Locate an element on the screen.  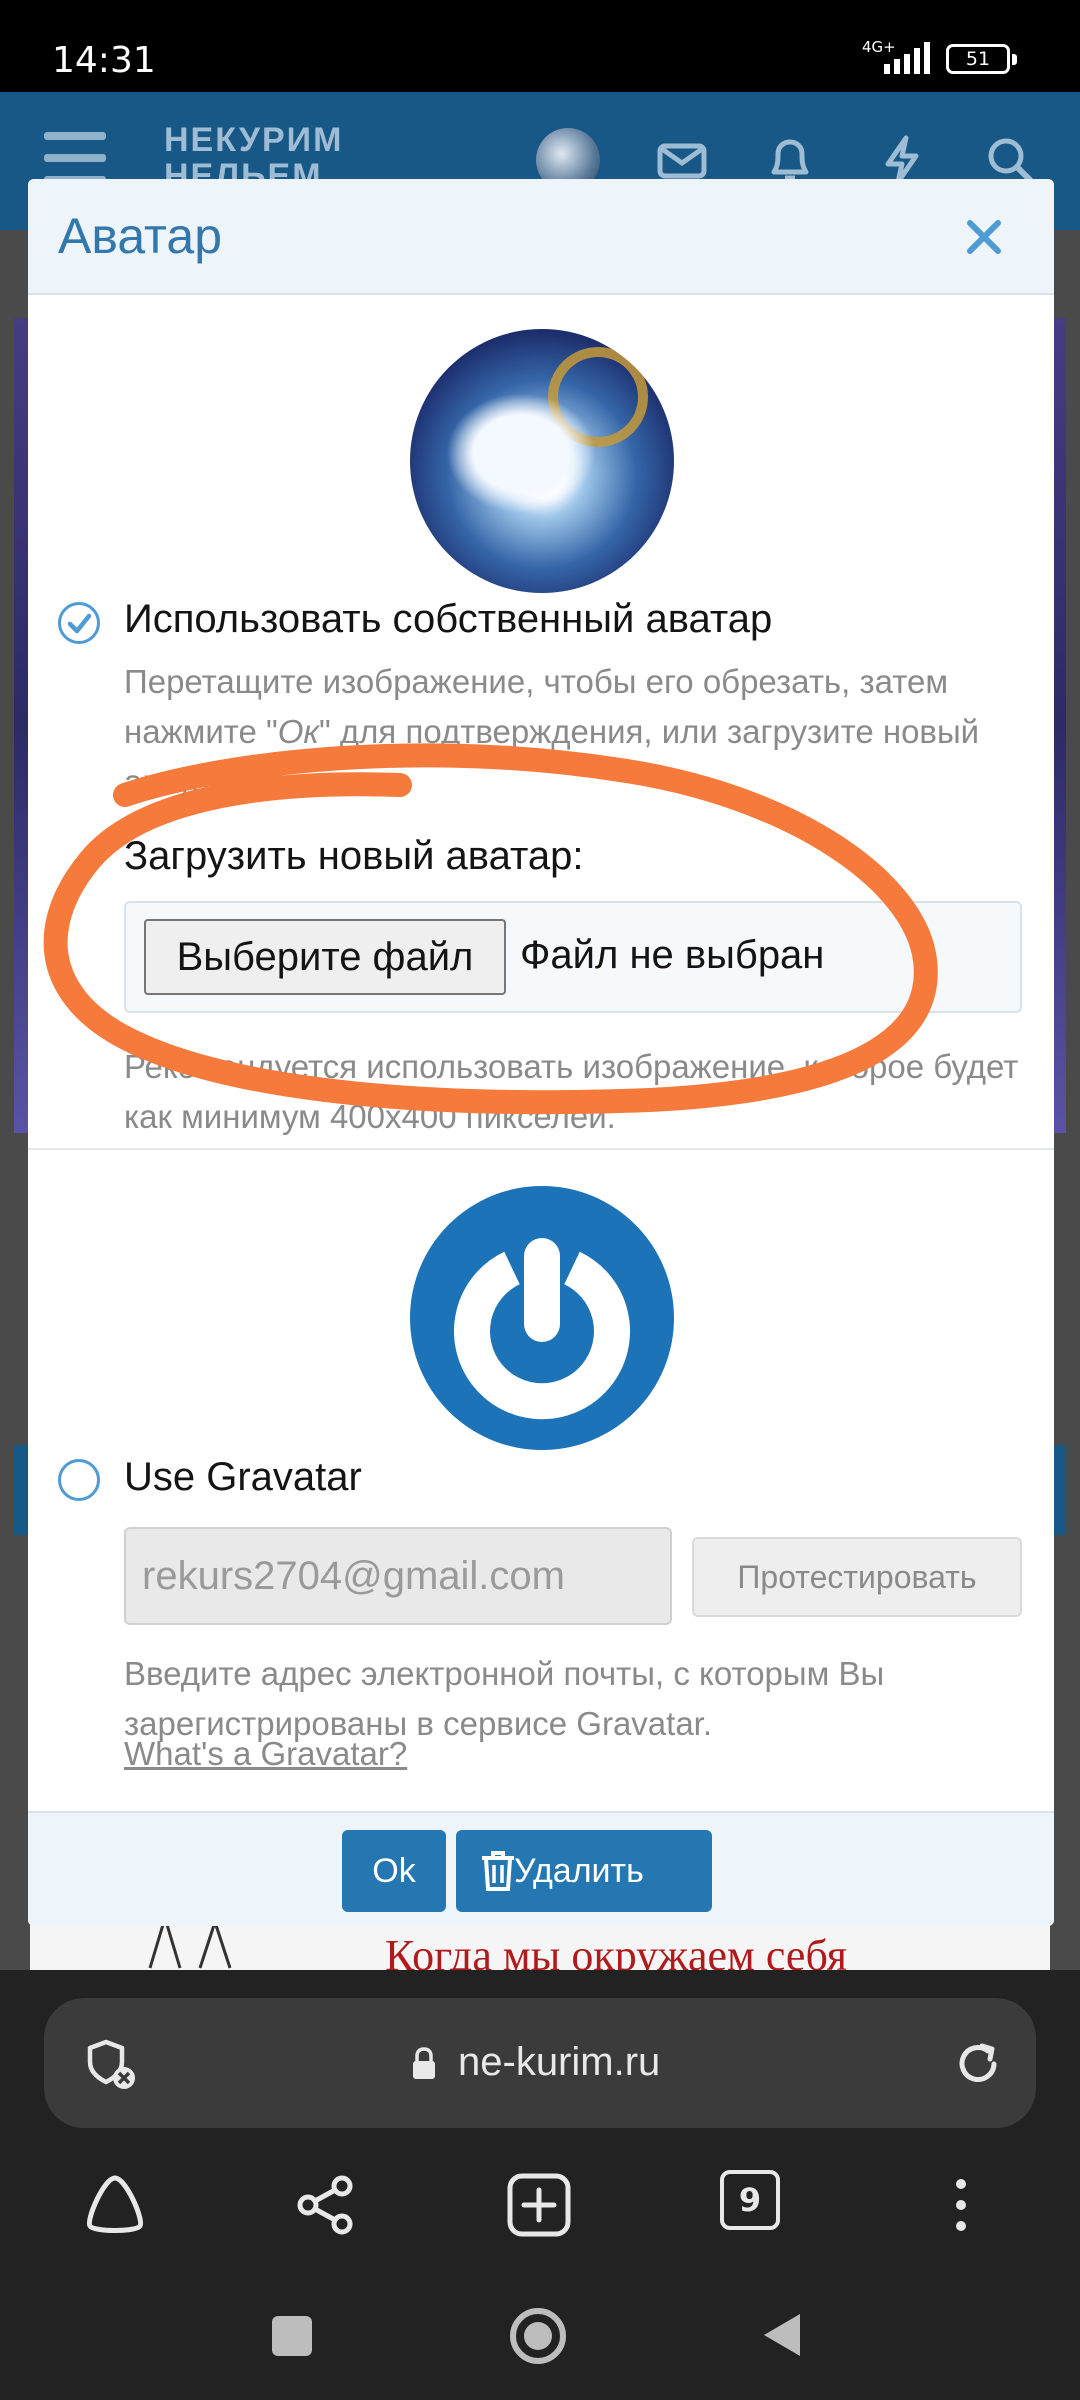
dialog-header: Аватар is located at coordinates (541, 237).